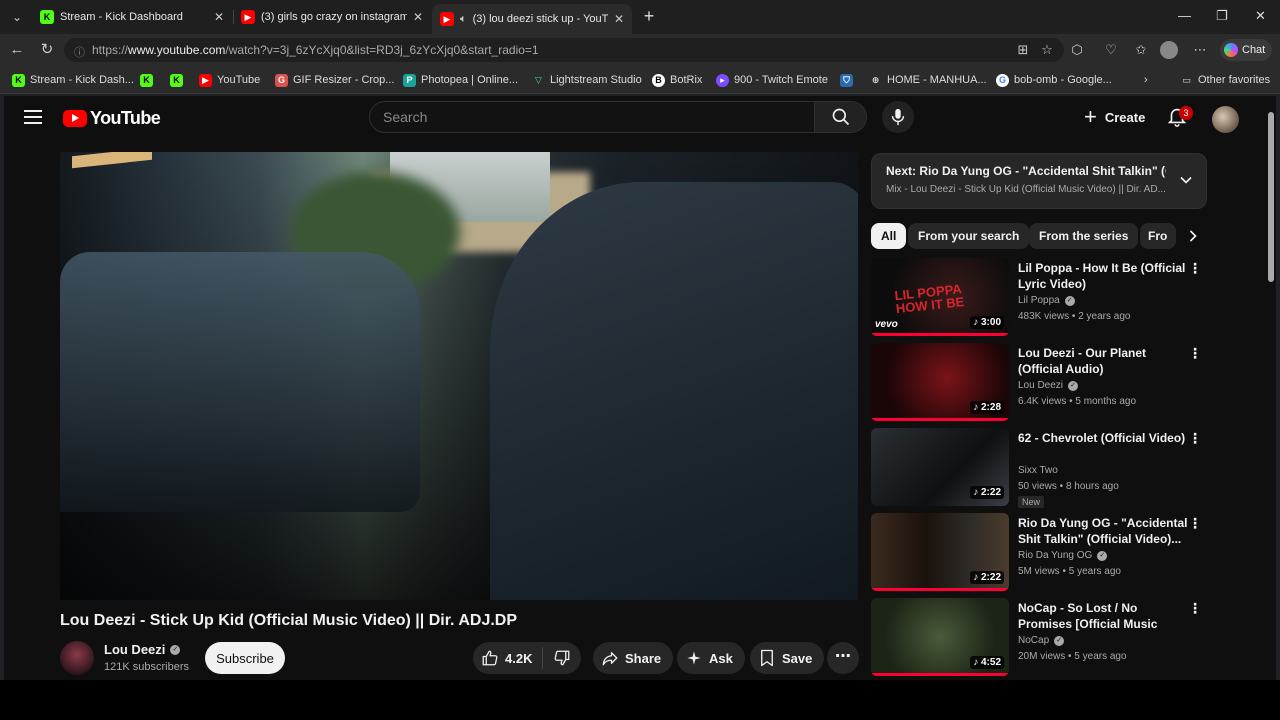 The height and width of the screenshot is (720, 1280). I want to click on bookmark-kick-2: K, so click(179, 80).